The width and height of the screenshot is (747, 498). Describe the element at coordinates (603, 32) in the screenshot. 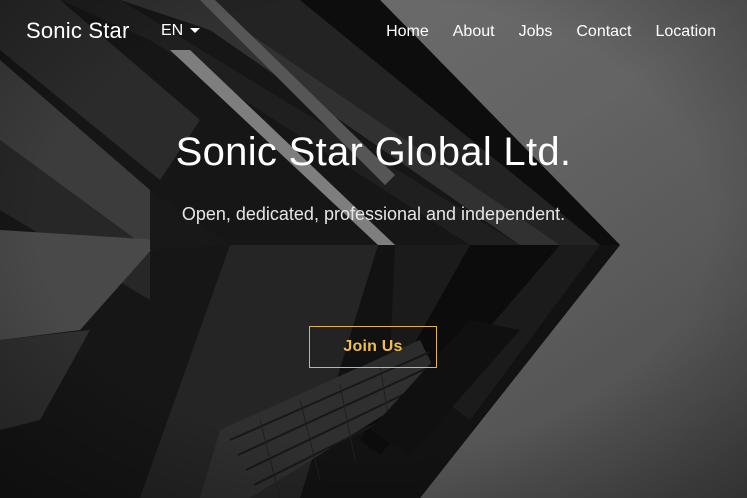

I see `nav-link-contact: Contact` at that location.